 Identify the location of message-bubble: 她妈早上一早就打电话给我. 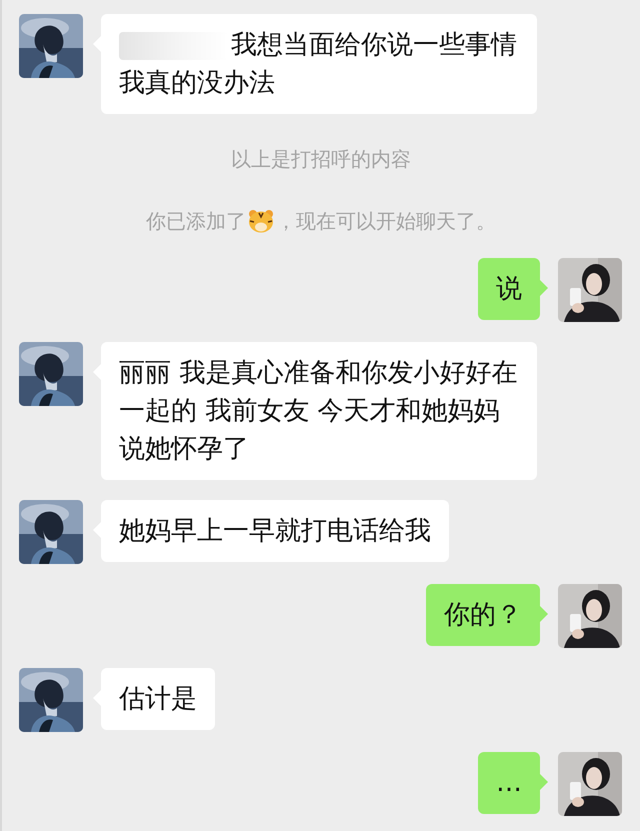
(275, 531).